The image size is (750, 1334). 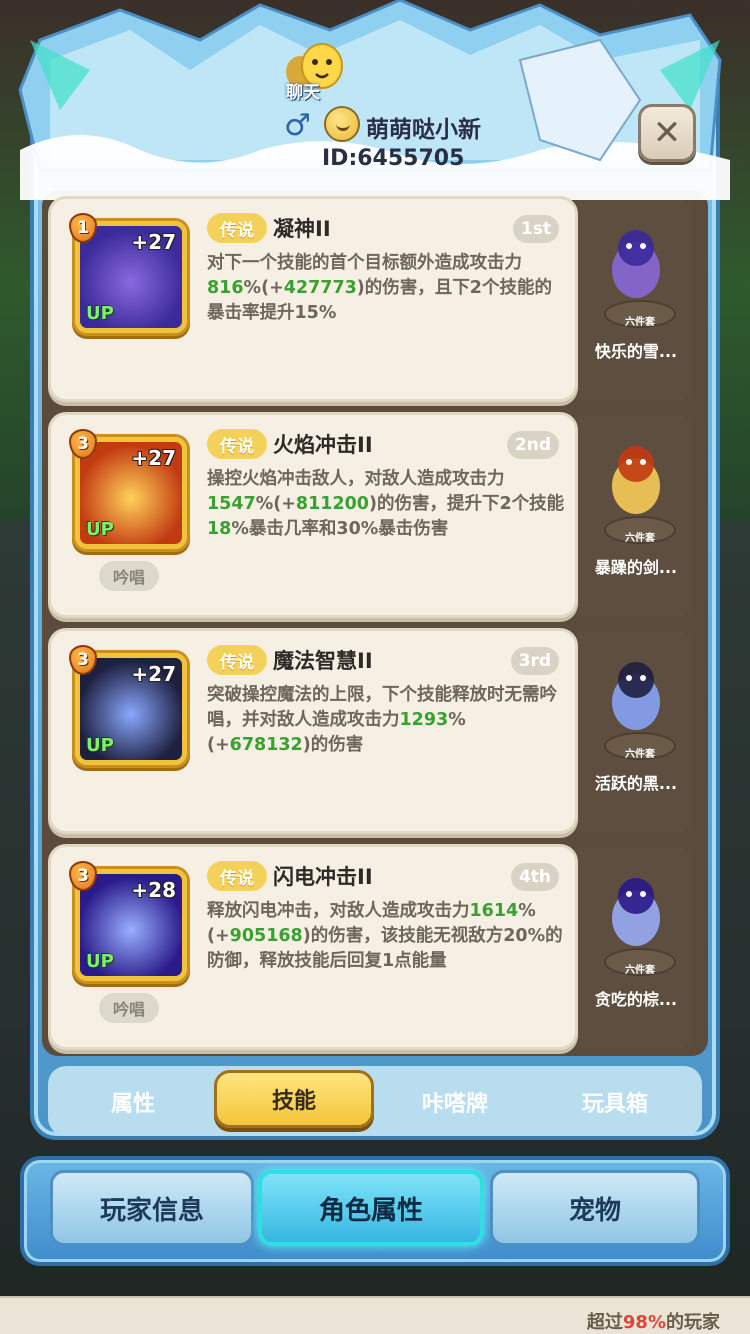 I want to click on tab-cards: 咔嗒牌, so click(x=455, y=1102).